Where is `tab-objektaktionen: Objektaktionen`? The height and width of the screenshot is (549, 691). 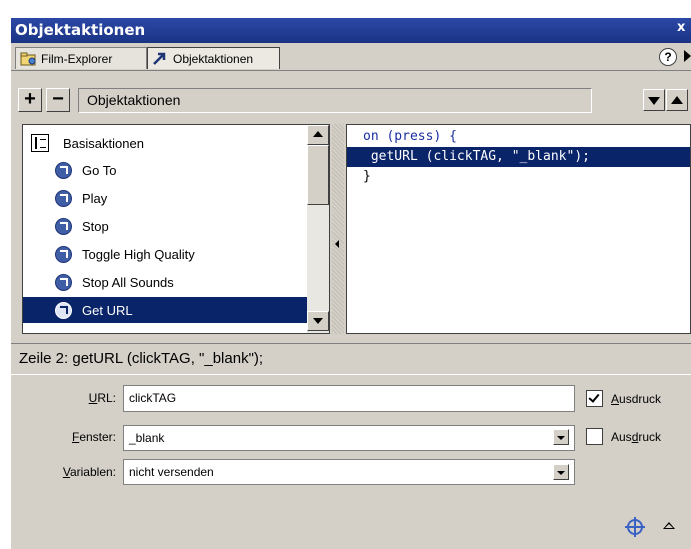 tab-objektaktionen: Objektaktionen is located at coordinates (213, 58).